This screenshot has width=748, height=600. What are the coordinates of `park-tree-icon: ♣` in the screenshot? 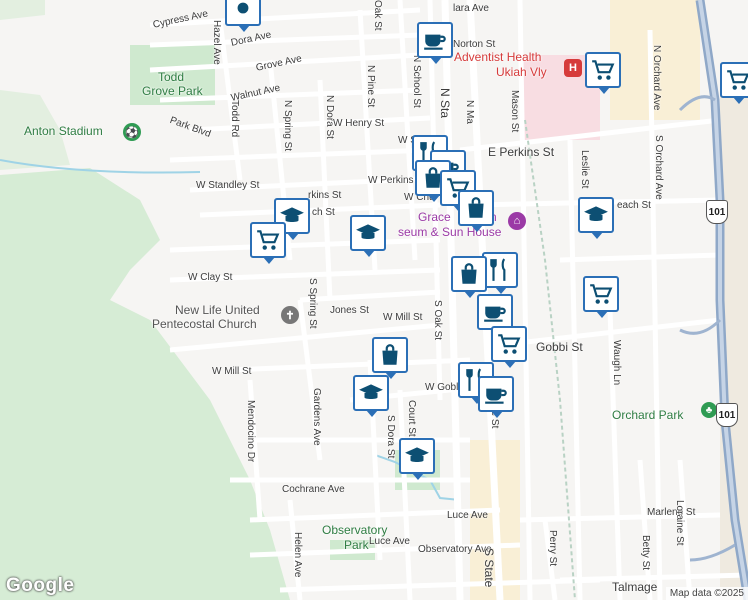 It's located at (709, 410).